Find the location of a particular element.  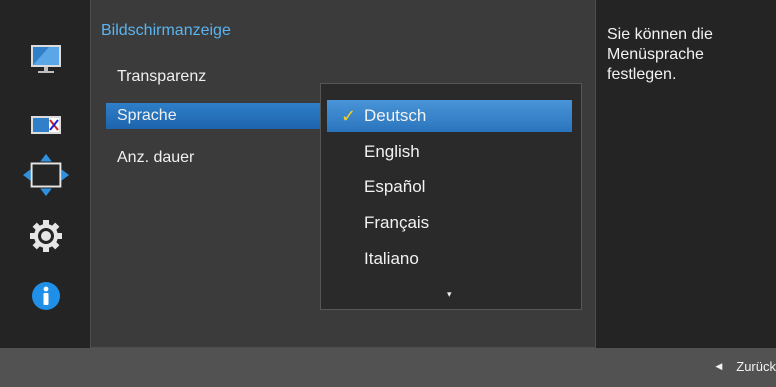

sidebar-item-picture is located at coordinates (46, 59).